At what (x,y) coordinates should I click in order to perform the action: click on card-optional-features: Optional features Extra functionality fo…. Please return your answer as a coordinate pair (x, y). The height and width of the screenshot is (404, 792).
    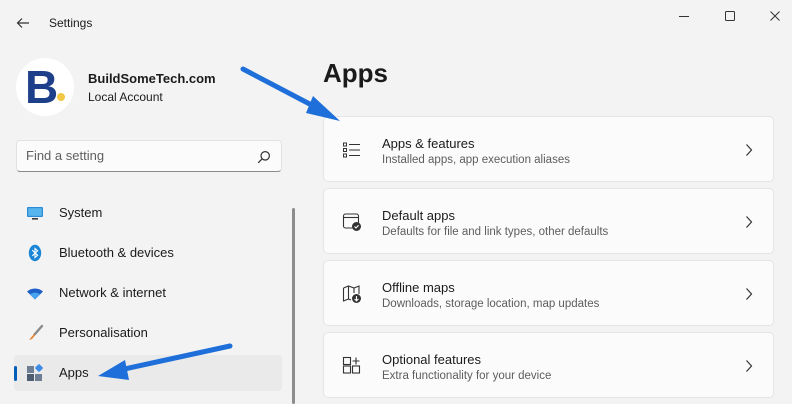
    Looking at the image, I should click on (548, 365).